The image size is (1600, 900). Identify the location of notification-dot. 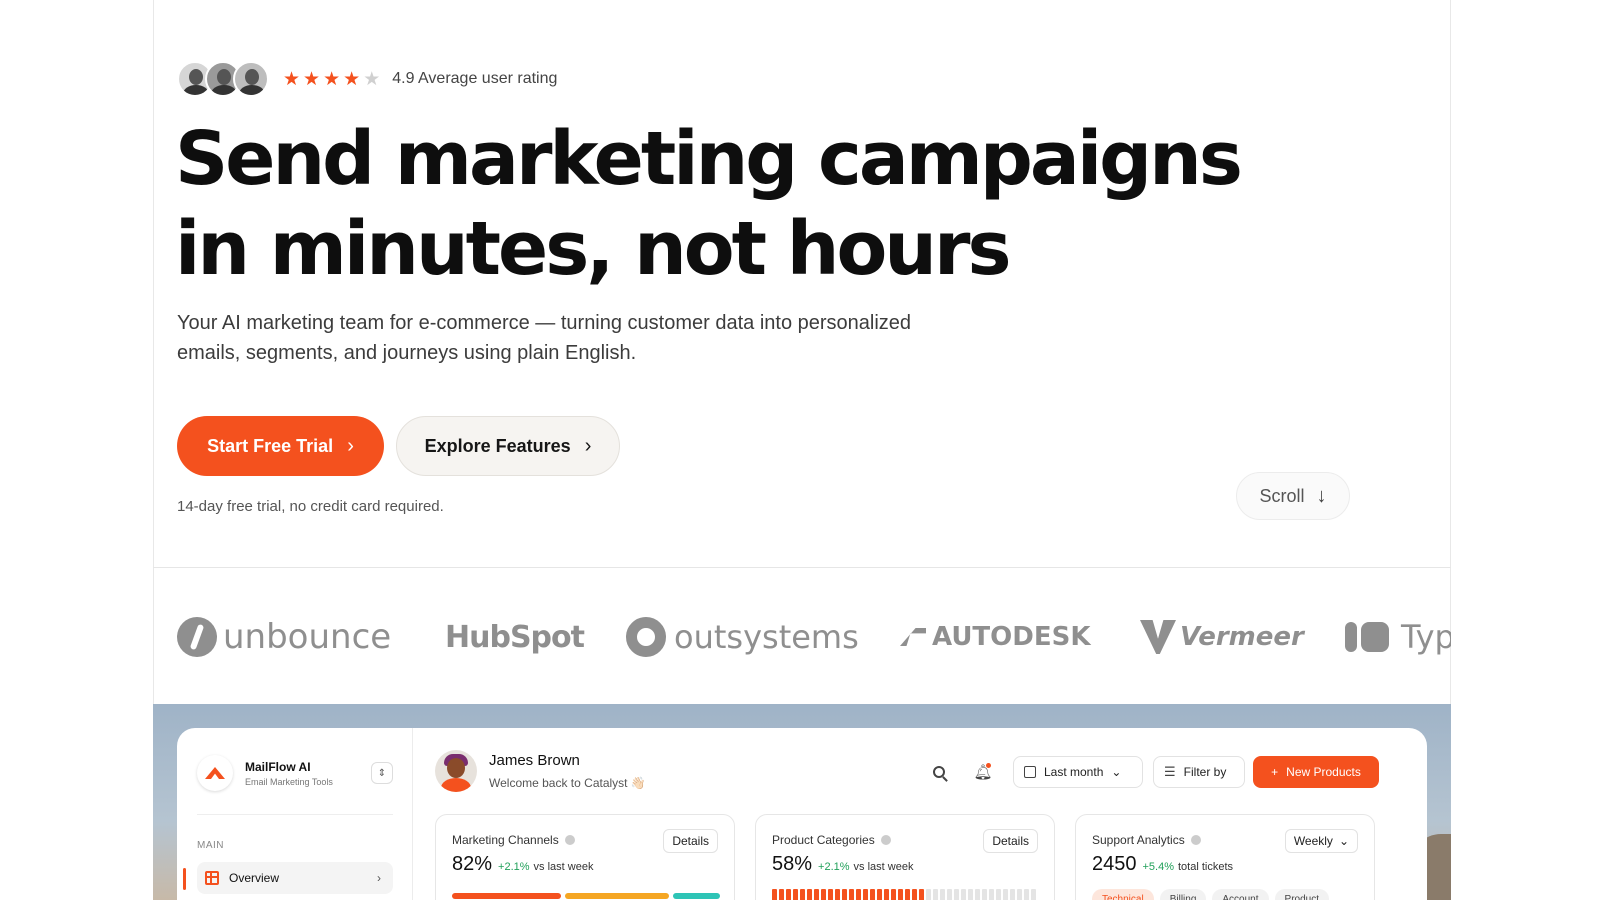
(988, 765).